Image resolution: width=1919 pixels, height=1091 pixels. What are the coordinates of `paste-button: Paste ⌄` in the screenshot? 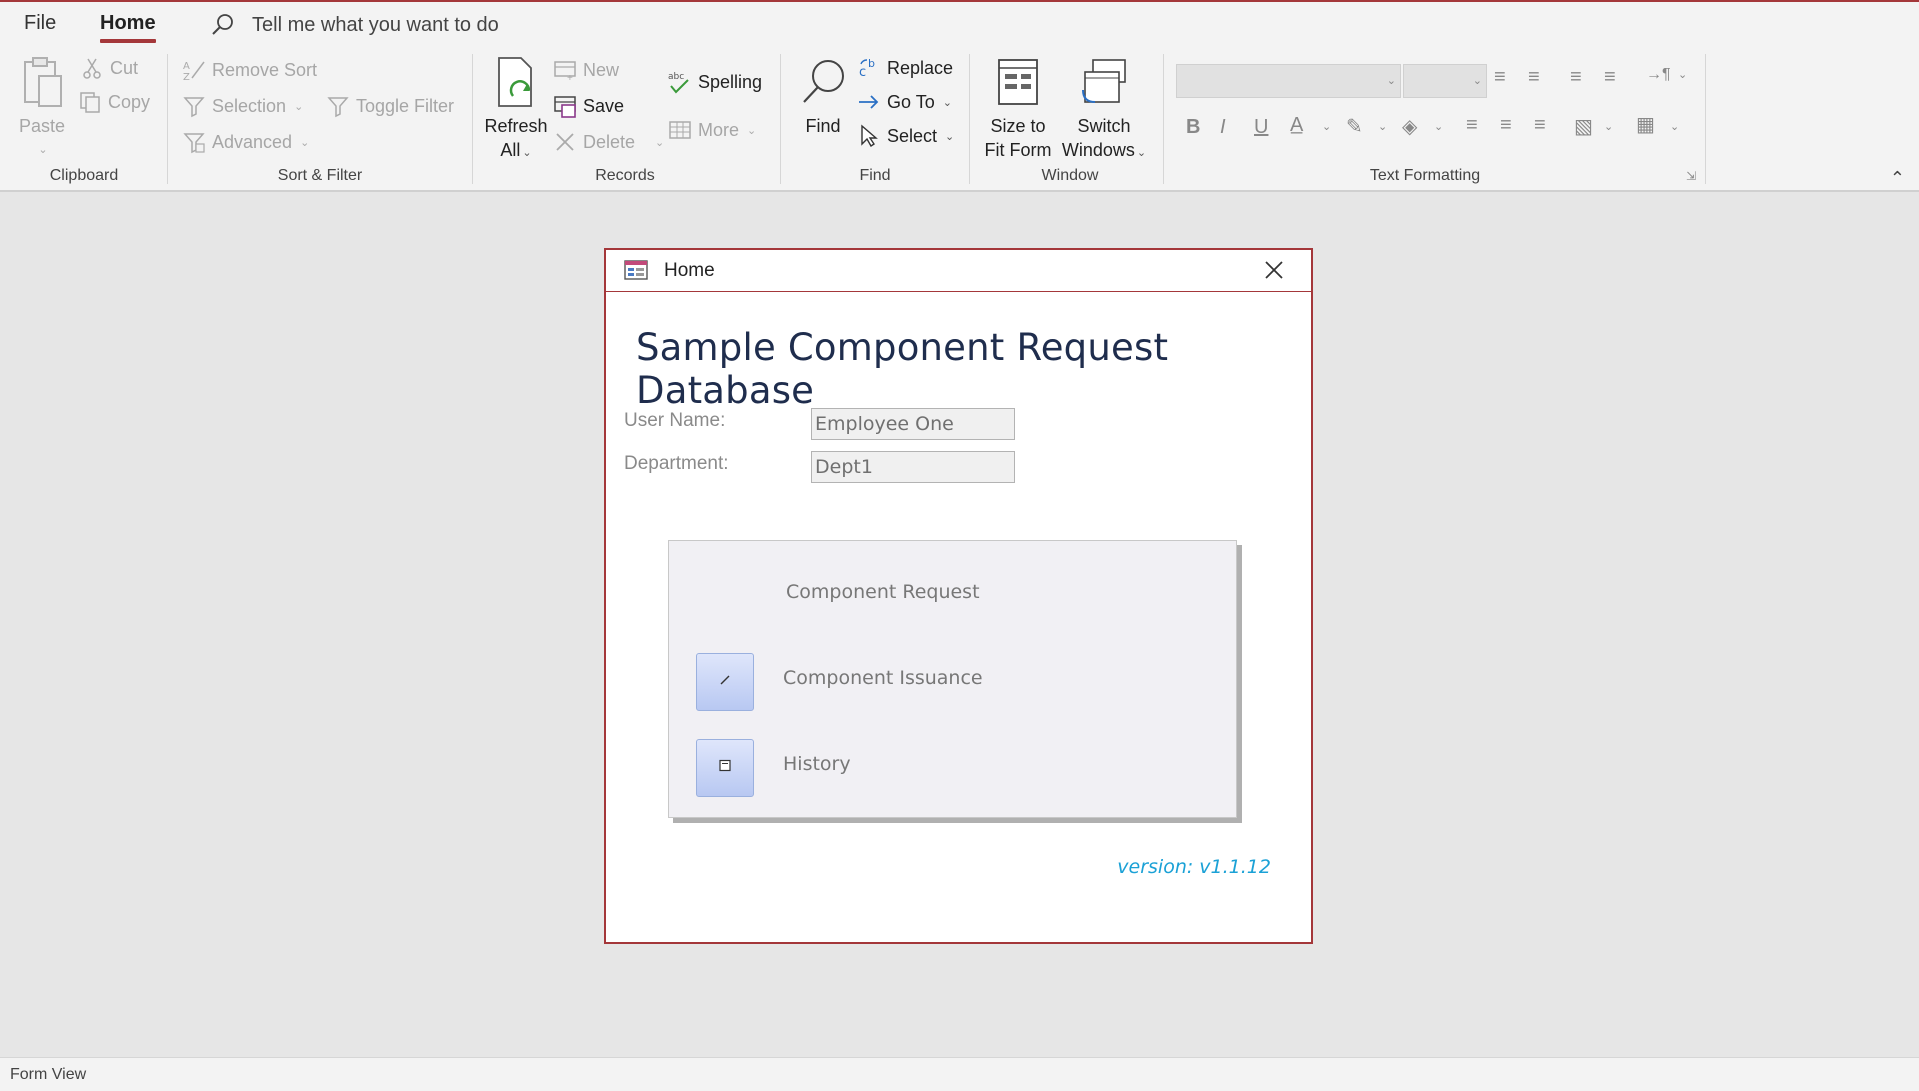 It's located at (42, 109).